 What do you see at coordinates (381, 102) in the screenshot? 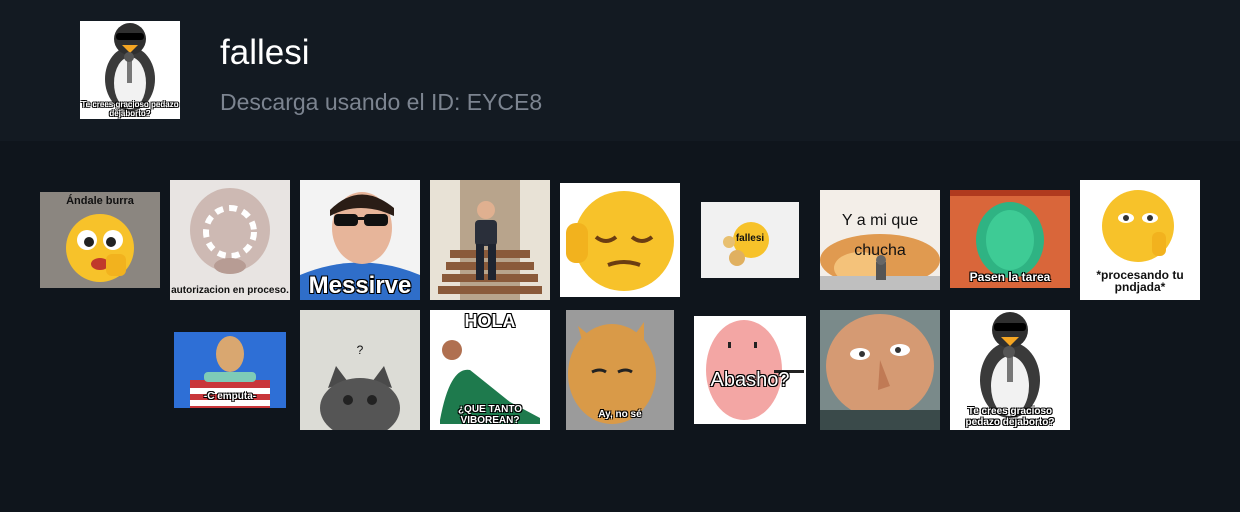
I see `pack-download-id: Descarga usando el ID: EYCE8` at bounding box center [381, 102].